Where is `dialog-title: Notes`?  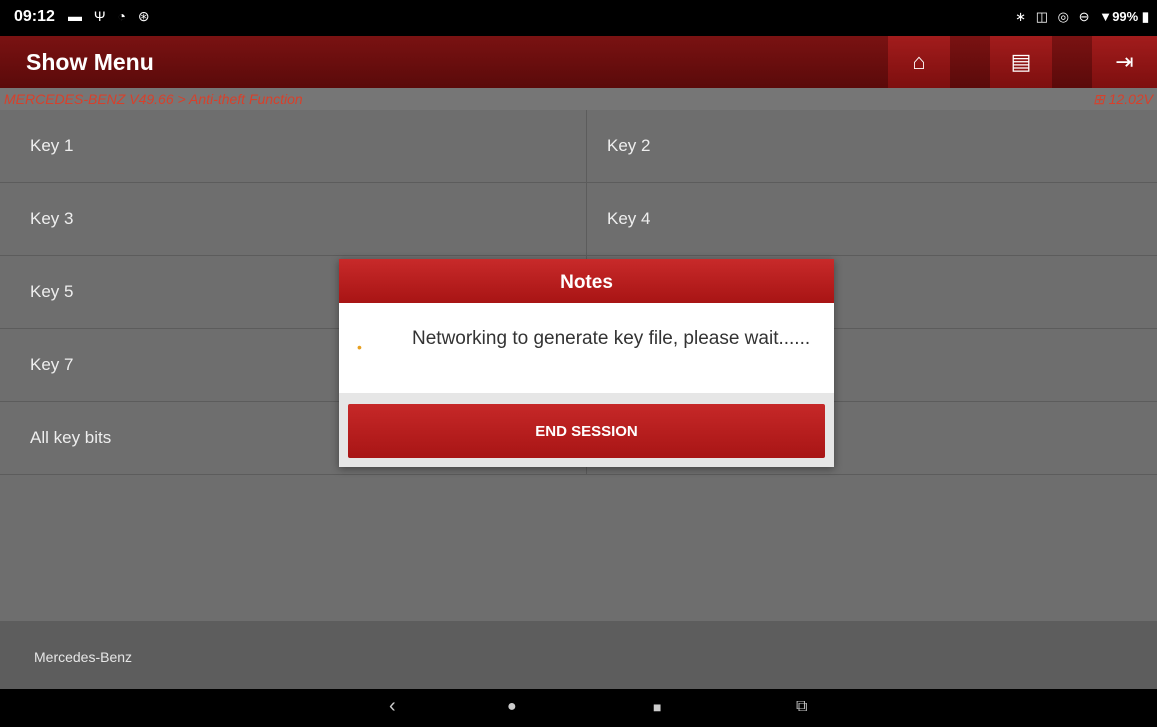 dialog-title: Notes is located at coordinates (586, 281).